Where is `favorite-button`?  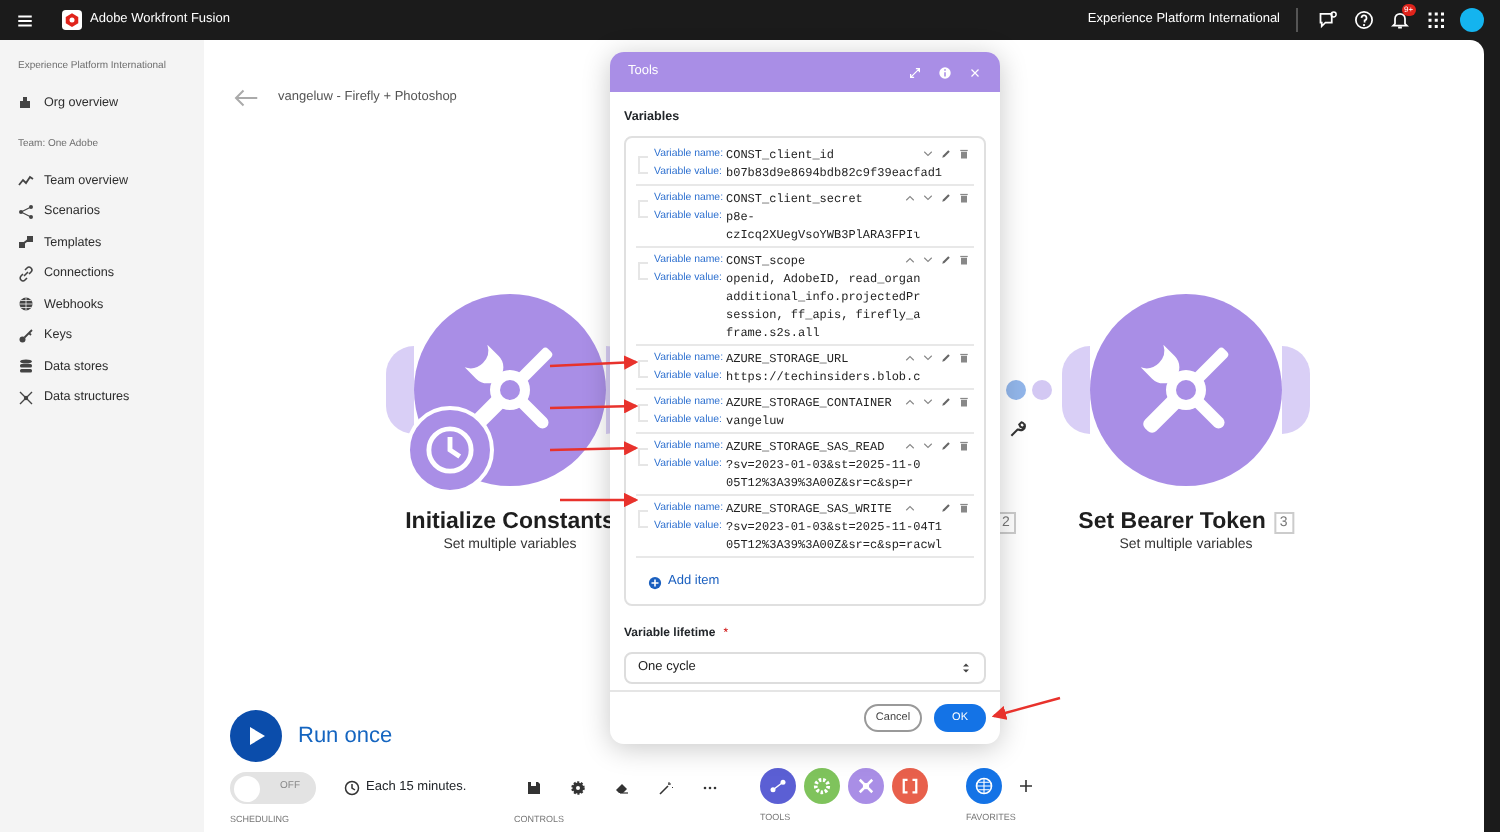 favorite-button is located at coordinates (984, 786).